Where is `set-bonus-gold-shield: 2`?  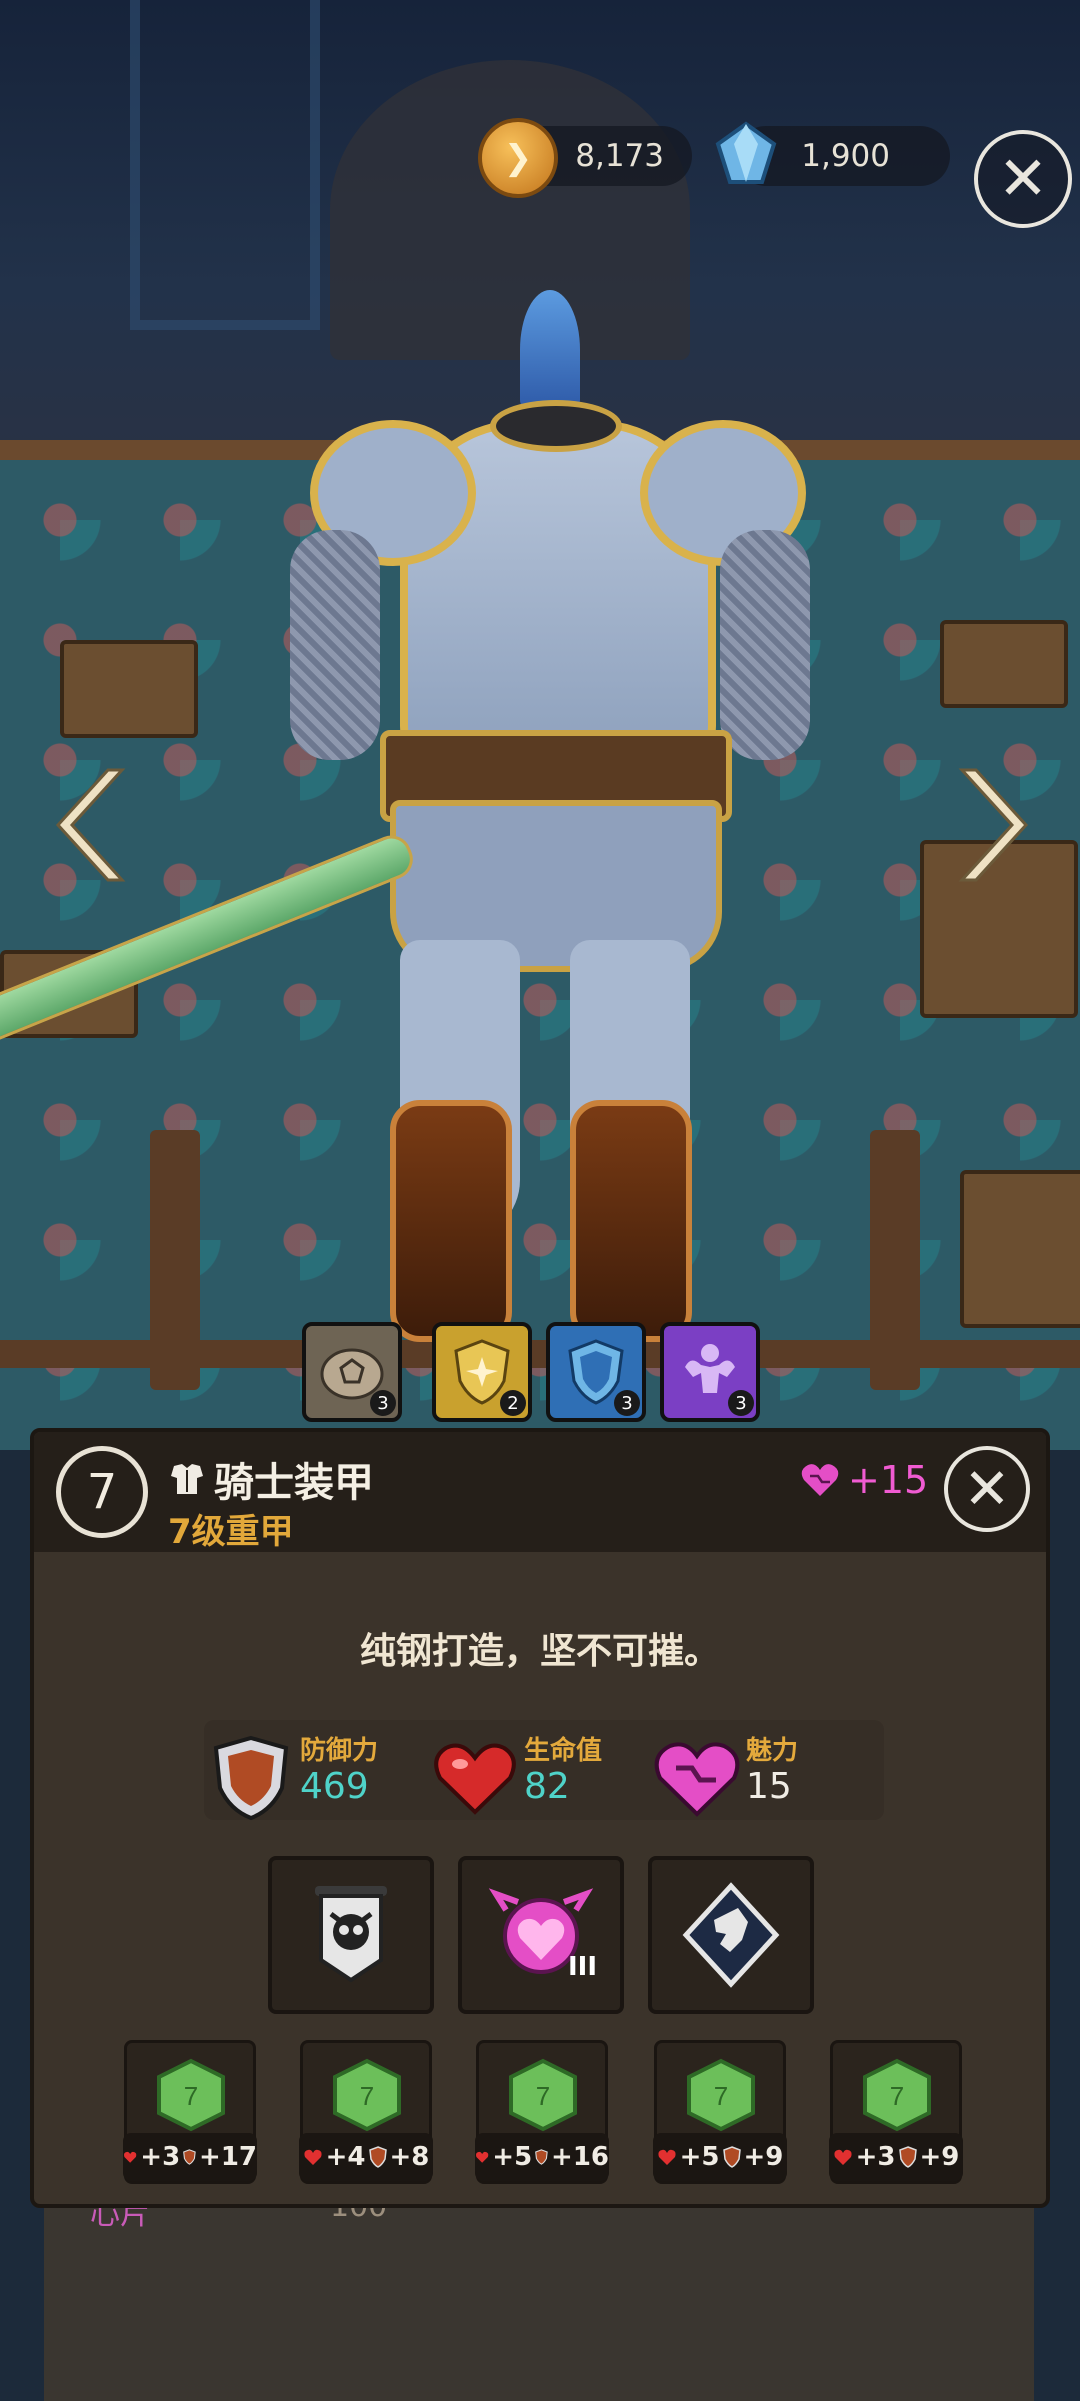
set-bonus-gold-shield: 2 is located at coordinates (482, 1372).